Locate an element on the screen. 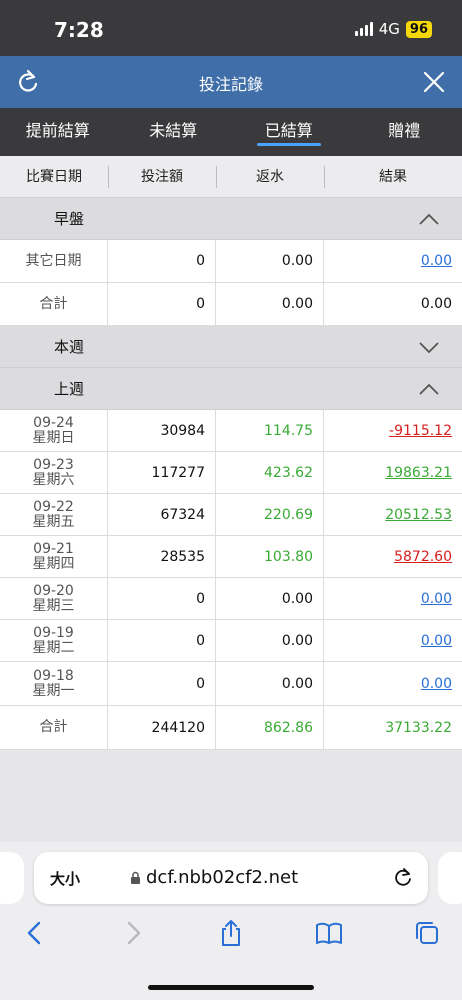  url-text: dcf.nbb02cf2.net is located at coordinates (222, 877).